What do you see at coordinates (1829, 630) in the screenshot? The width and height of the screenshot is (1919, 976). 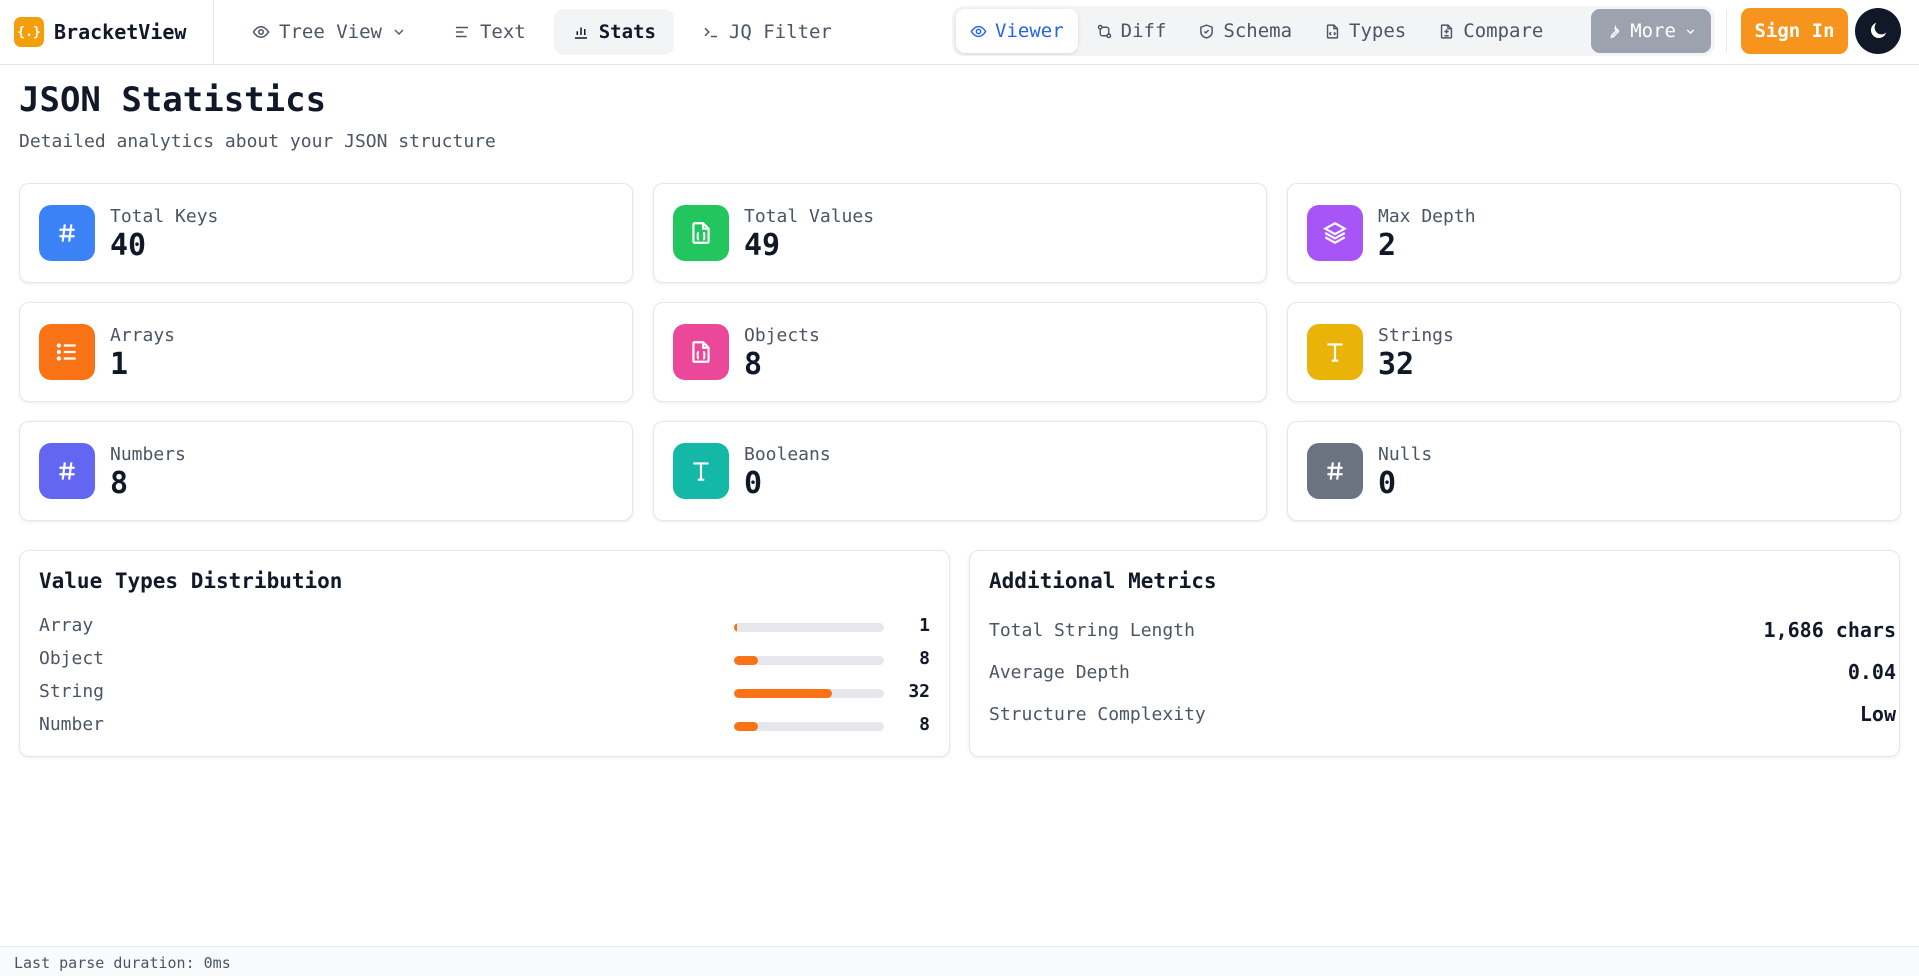 I see `metric-value: 1,686 chars` at bounding box center [1829, 630].